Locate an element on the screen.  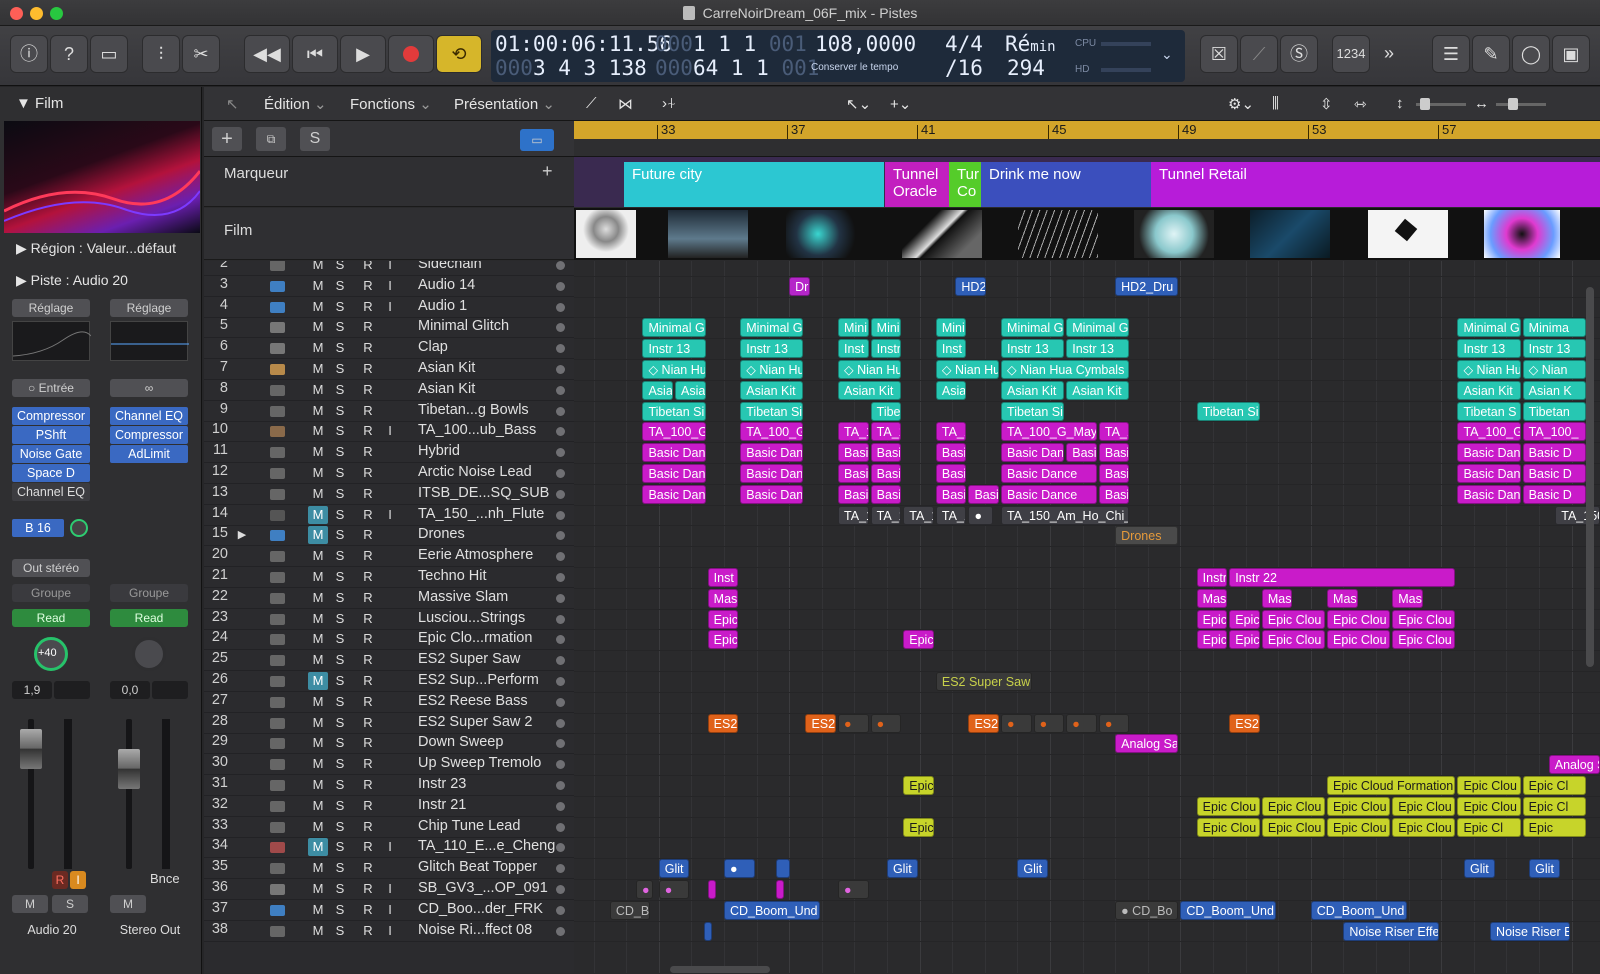
lcd-time-signature: 4/4 is located at coordinates (964, 44).